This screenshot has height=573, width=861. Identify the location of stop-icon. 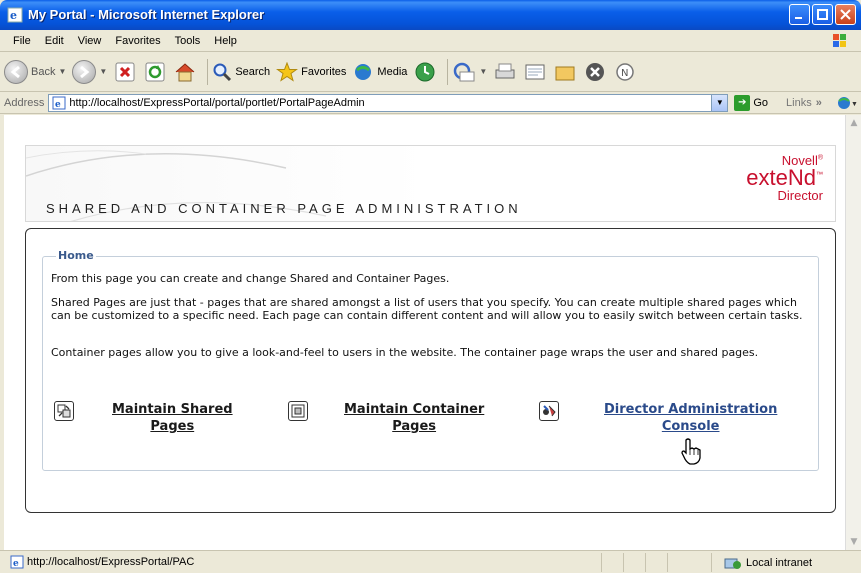
(125, 71).